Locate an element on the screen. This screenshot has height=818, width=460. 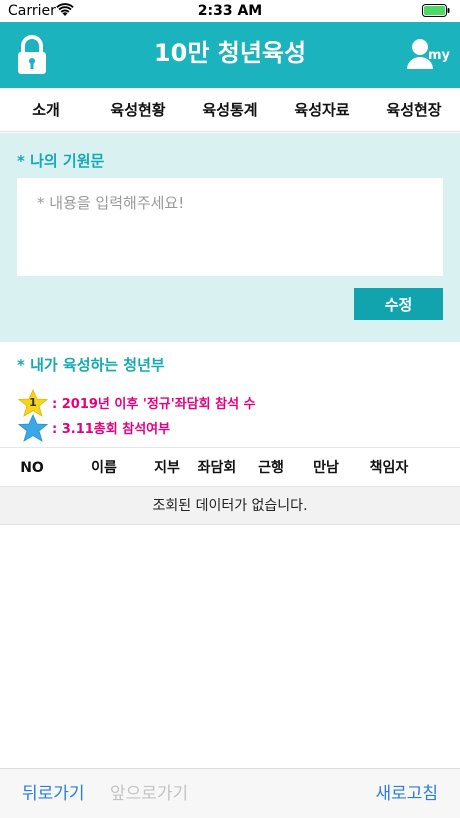
refresh-button: 새로고침 is located at coordinates (406, 793).